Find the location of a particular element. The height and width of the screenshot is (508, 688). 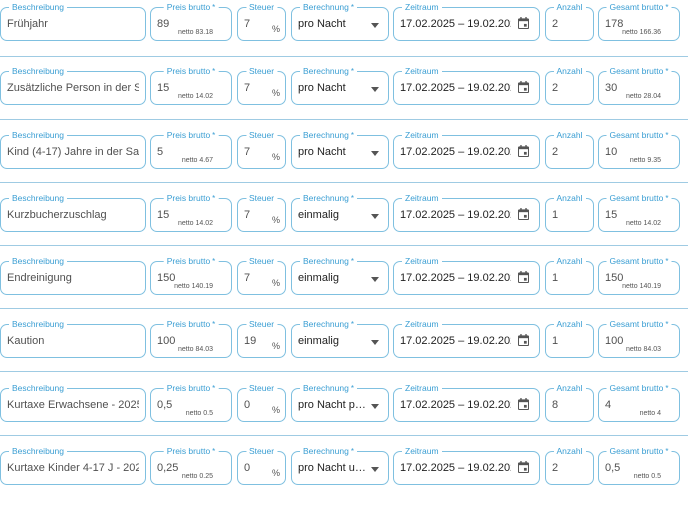

price-gross-field: Preis brutto * 89 netto 83.18 is located at coordinates (191, 21).